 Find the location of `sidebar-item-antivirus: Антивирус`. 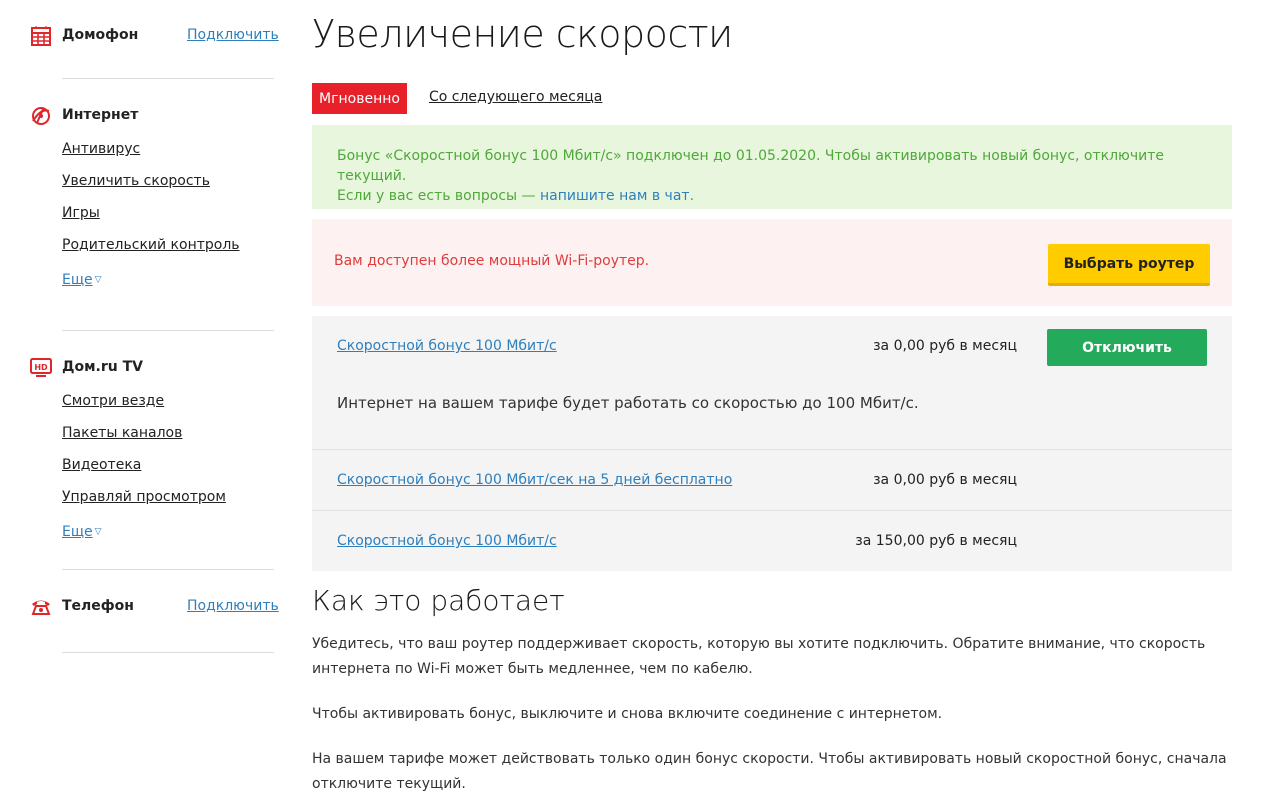

sidebar-item-antivirus: Антивирус is located at coordinates (101, 149).